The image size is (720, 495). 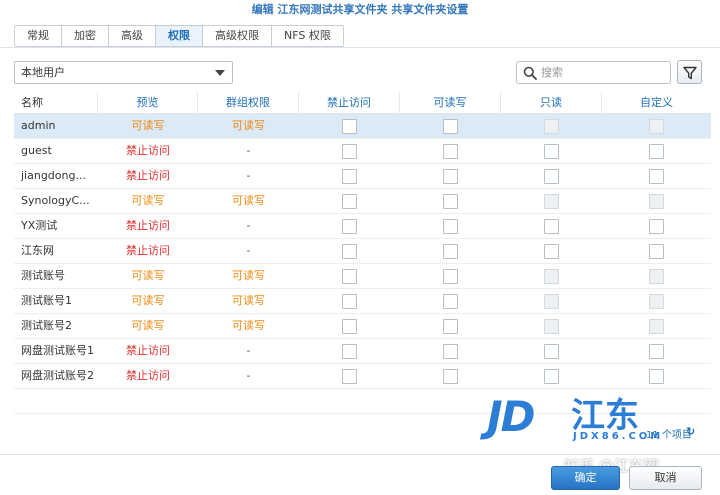 What do you see at coordinates (362, 126) in the screenshot?
I see `table-row: admin 可读写 可读写` at bounding box center [362, 126].